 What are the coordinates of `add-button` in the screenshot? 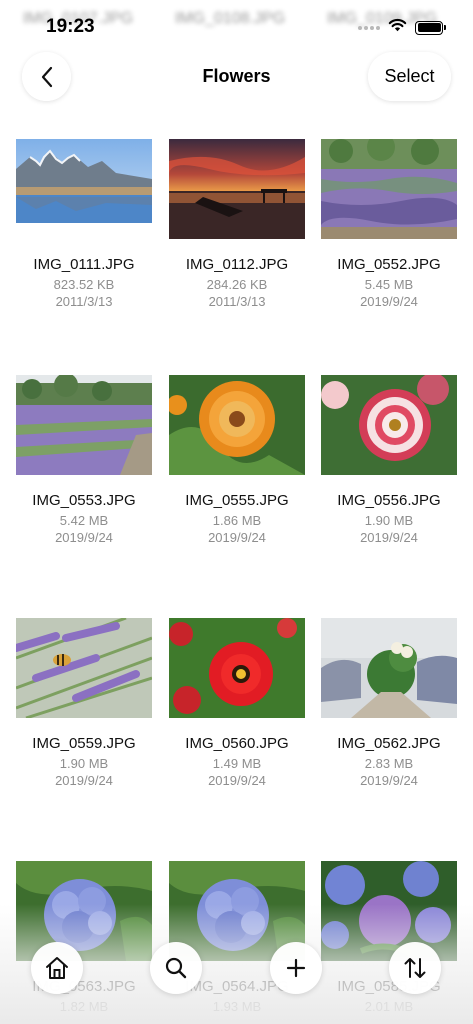 It's located at (296, 968).